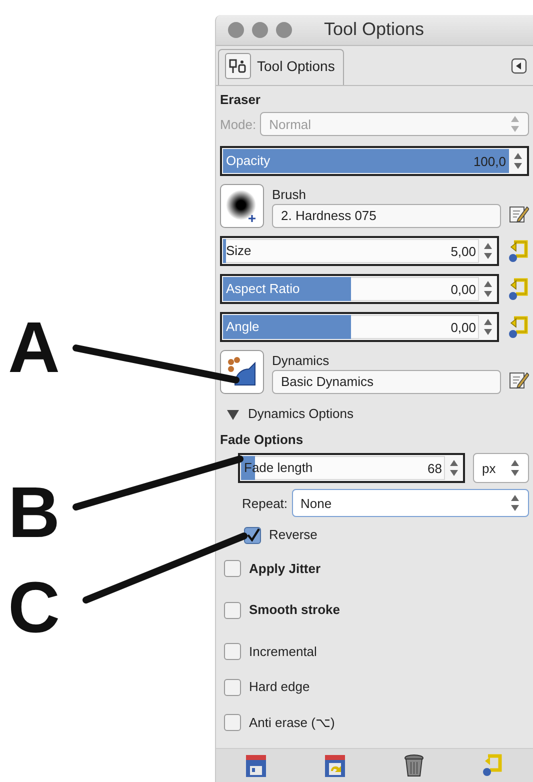 The width and height of the screenshot is (533, 782). What do you see at coordinates (248, 161) in the screenshot?
I see `slider-label: Opacity` at bounding box center [248, 161].